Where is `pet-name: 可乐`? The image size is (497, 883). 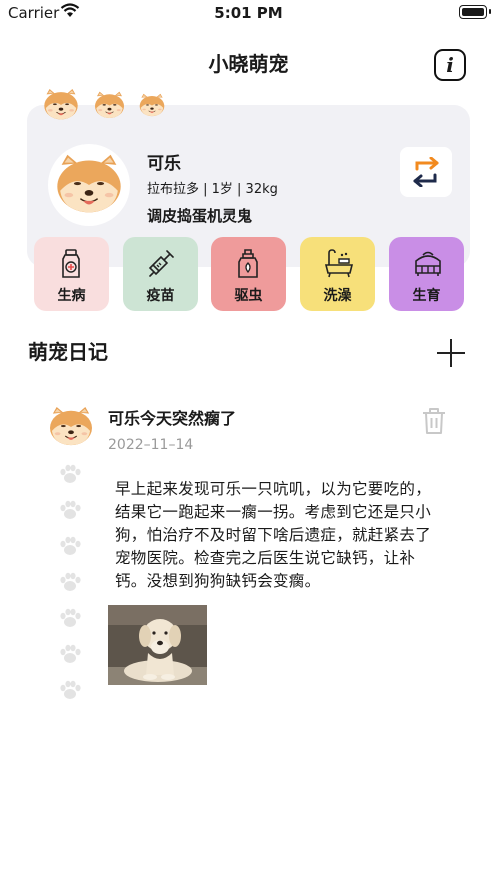
pet-name: 可乐 is located at coordinates (164, 164).